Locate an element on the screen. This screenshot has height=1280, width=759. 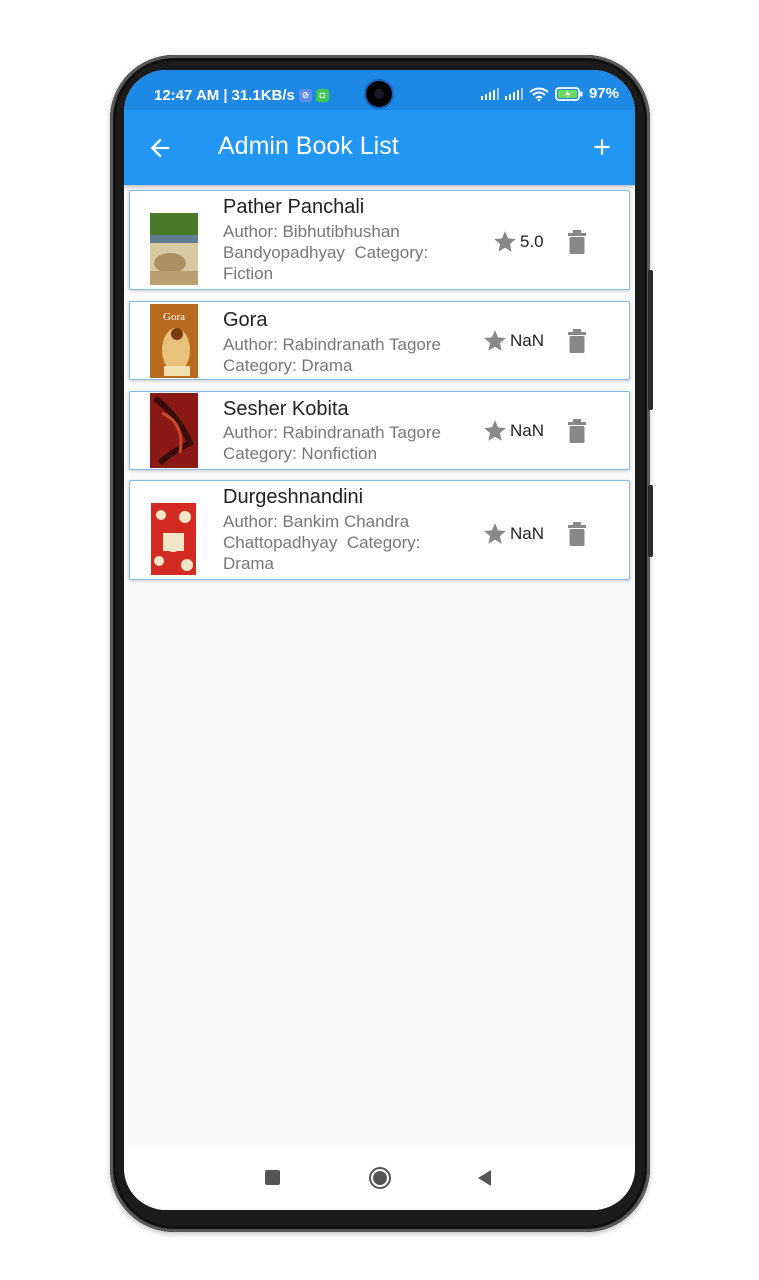
system-navigation-bar is located at coordinates (379, 1178).